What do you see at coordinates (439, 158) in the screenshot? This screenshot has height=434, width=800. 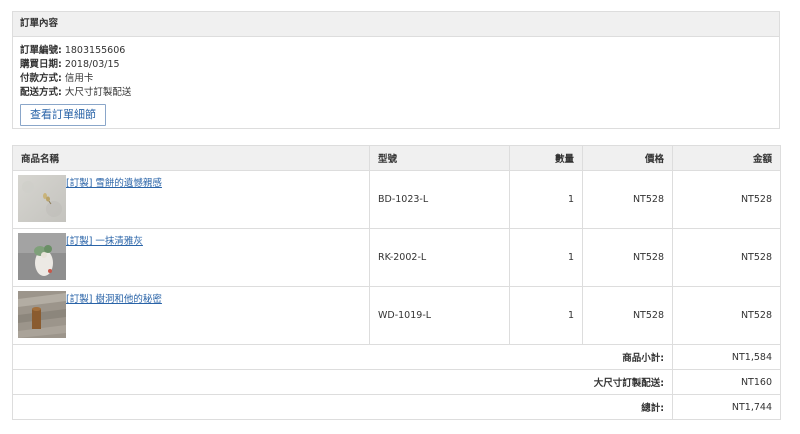 I see `col-header-model: 型號` at bounding box center [439, 158].